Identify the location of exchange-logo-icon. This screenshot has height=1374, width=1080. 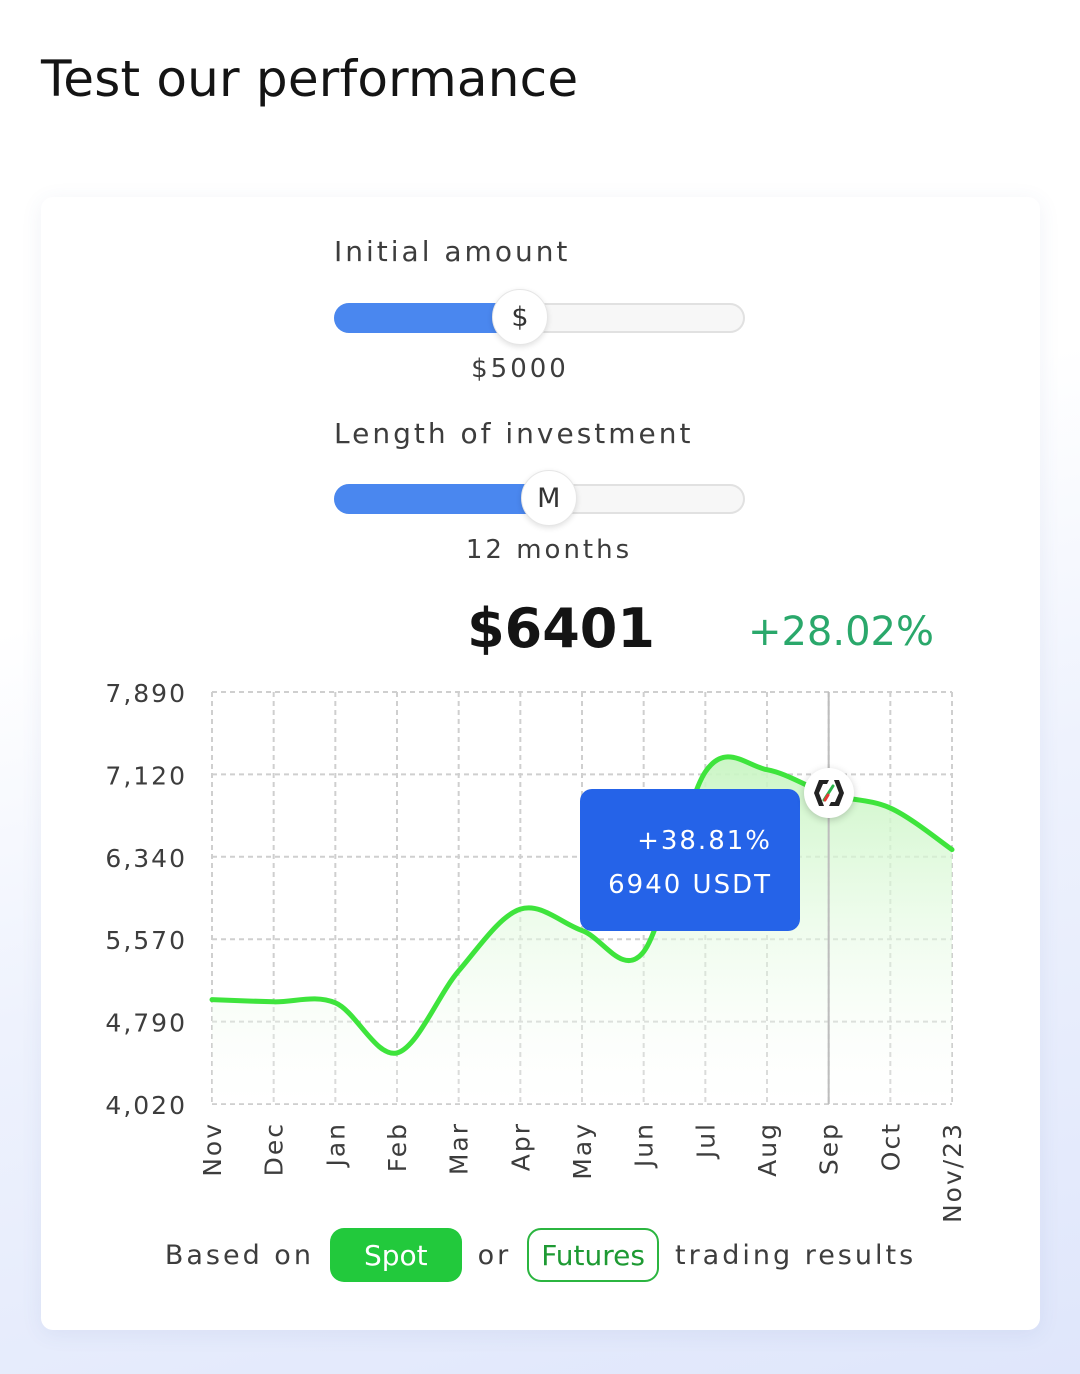
(829, 793).